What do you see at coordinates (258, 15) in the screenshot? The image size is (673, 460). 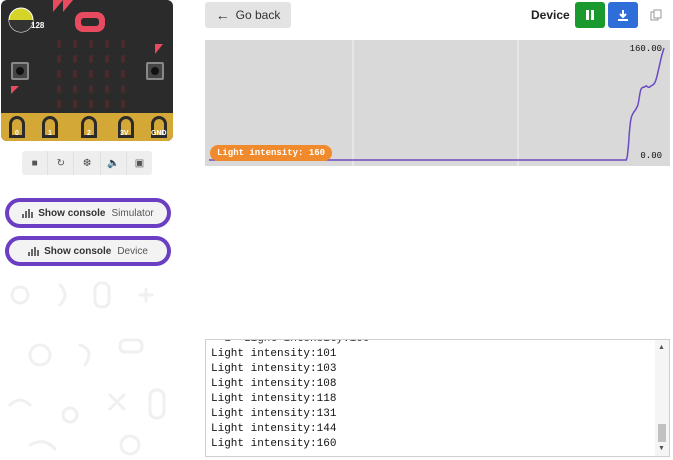 I see `go-back-label: Go back` at bounding box center [258, 15].